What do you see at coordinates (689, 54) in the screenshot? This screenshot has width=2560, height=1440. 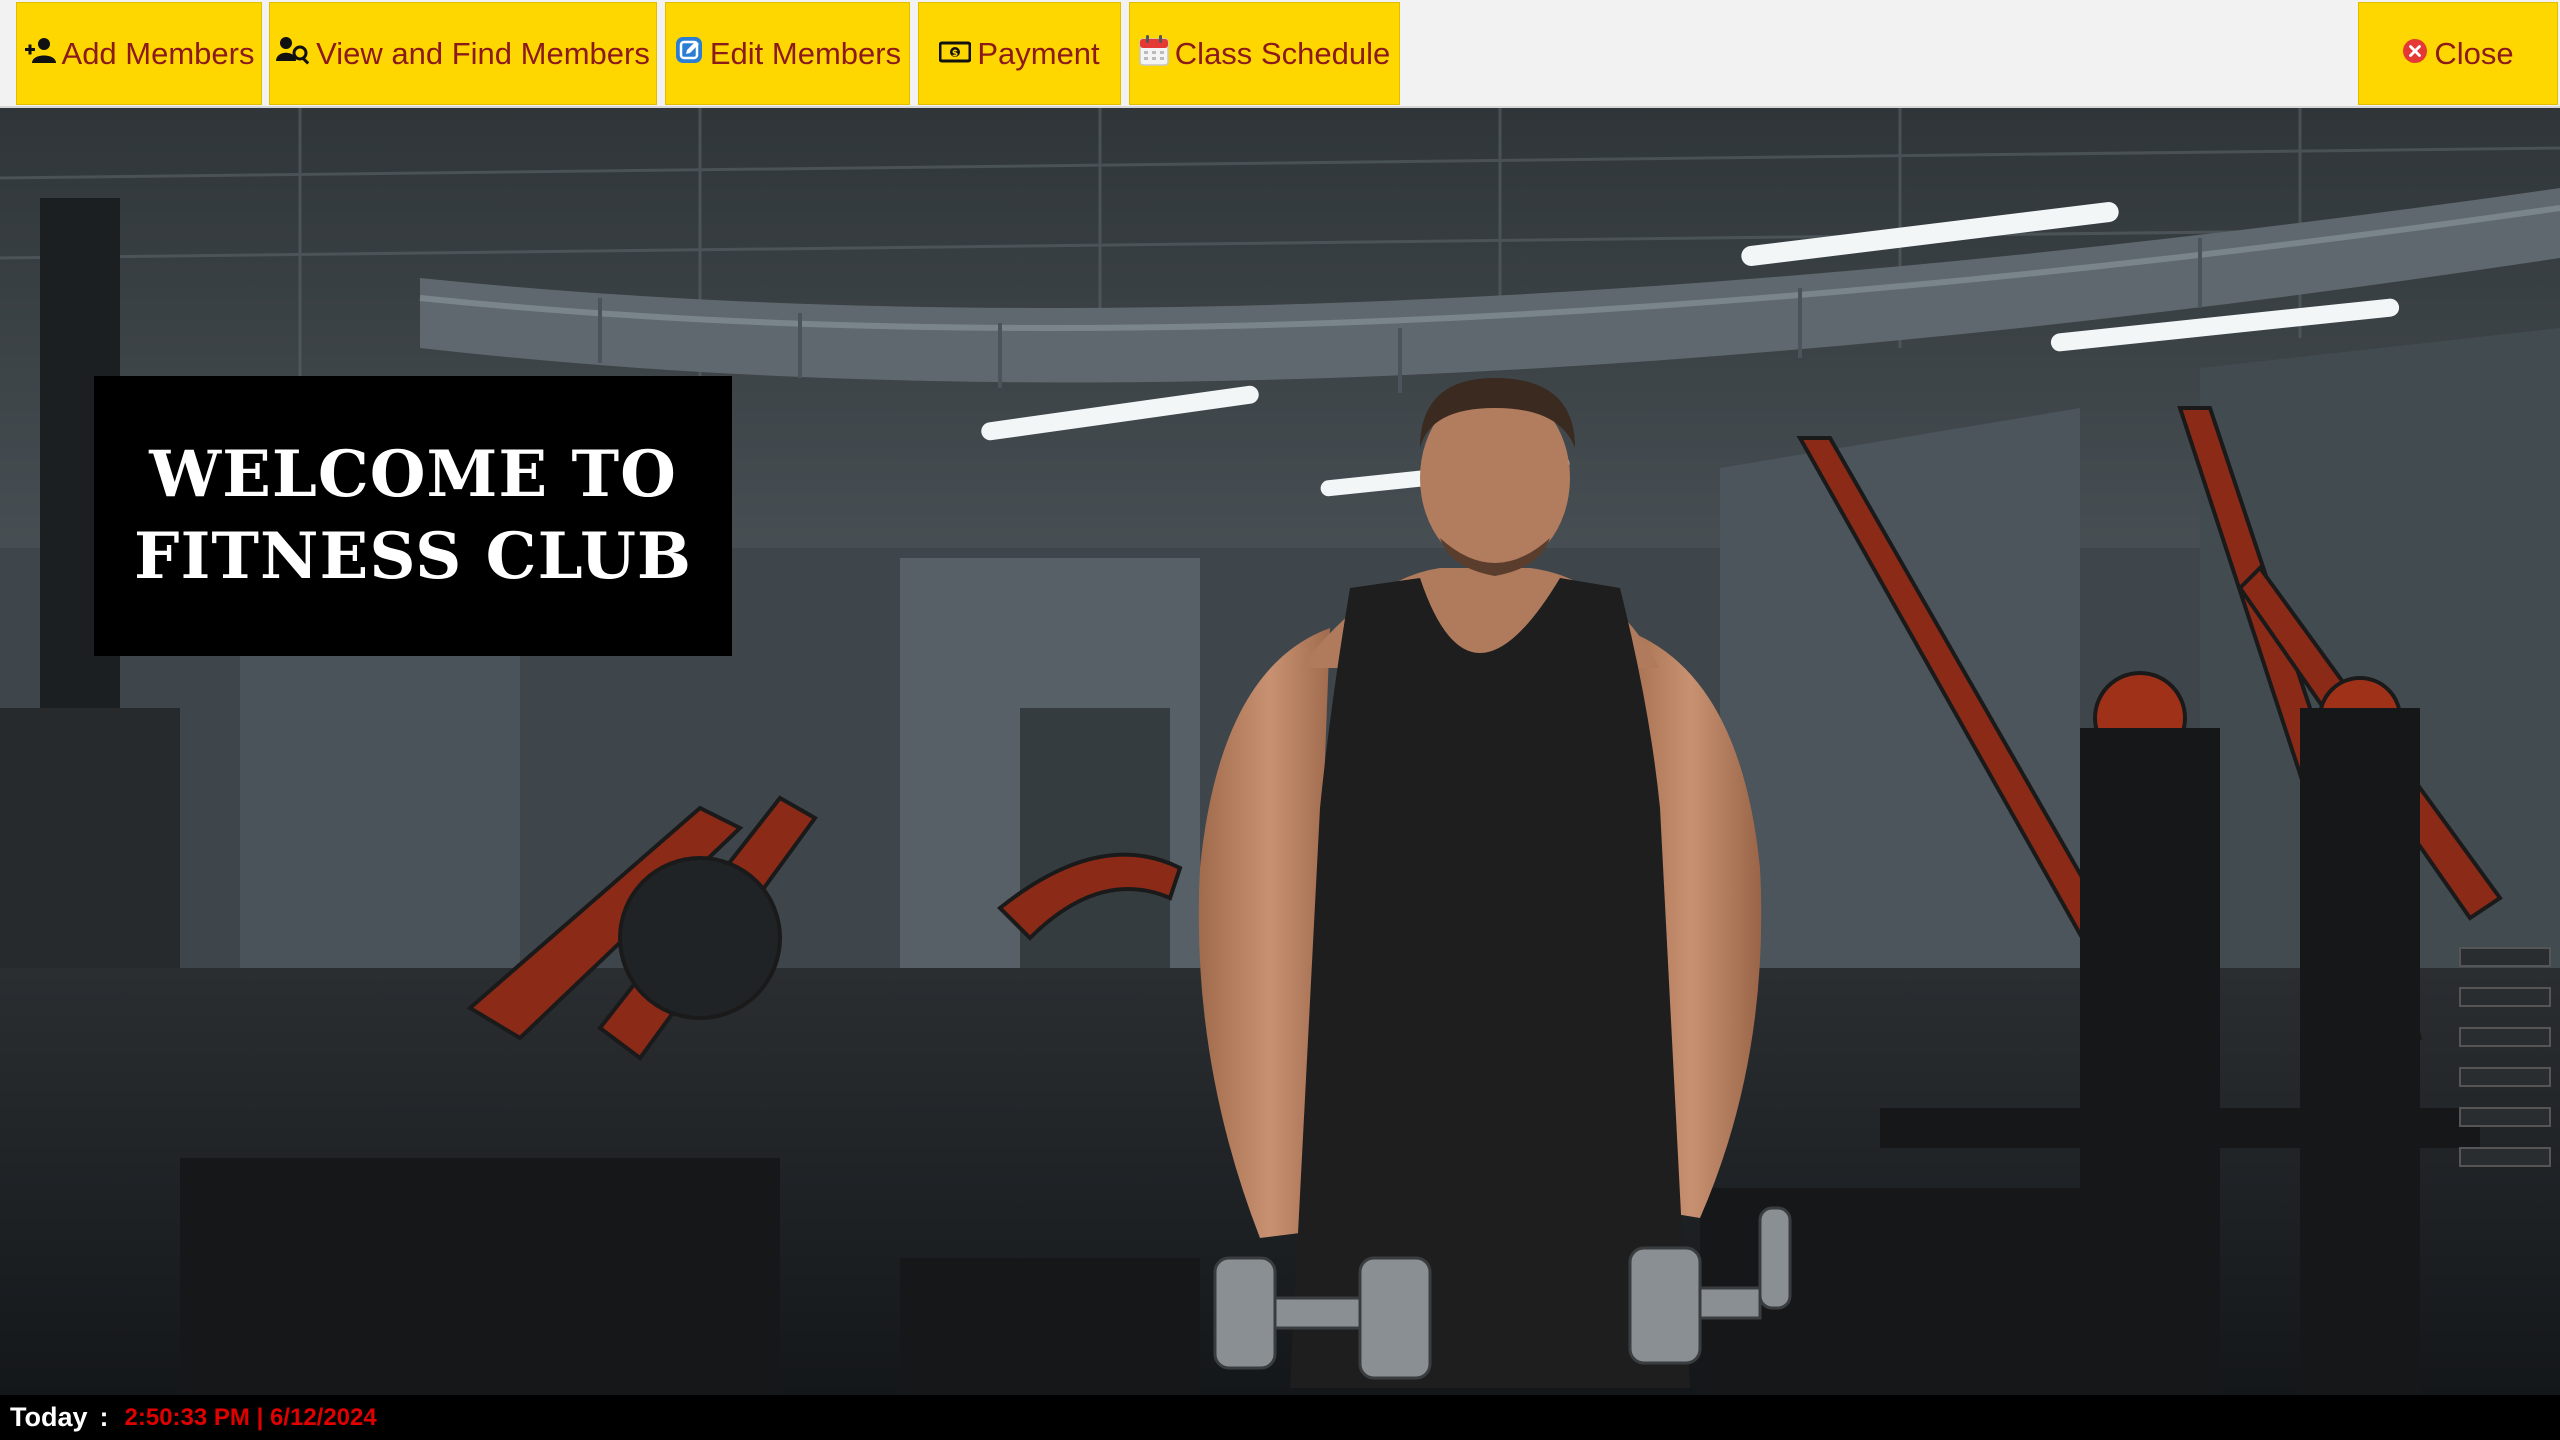 I see `edit-icon` at bounding box center [689, 54].